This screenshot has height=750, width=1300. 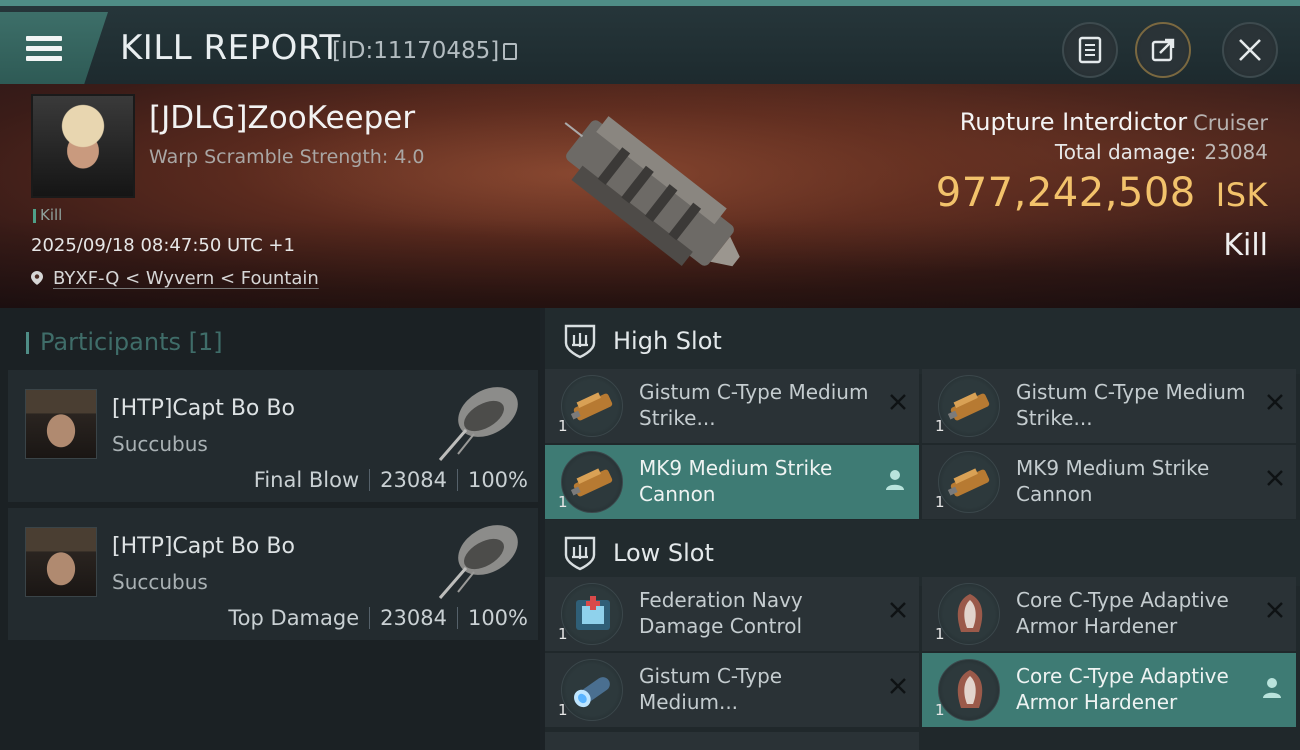 What do you see at coordinates (413, 618) in the screenshot?
I see `participant-damage: 23084` at bounding box center [413, 618].